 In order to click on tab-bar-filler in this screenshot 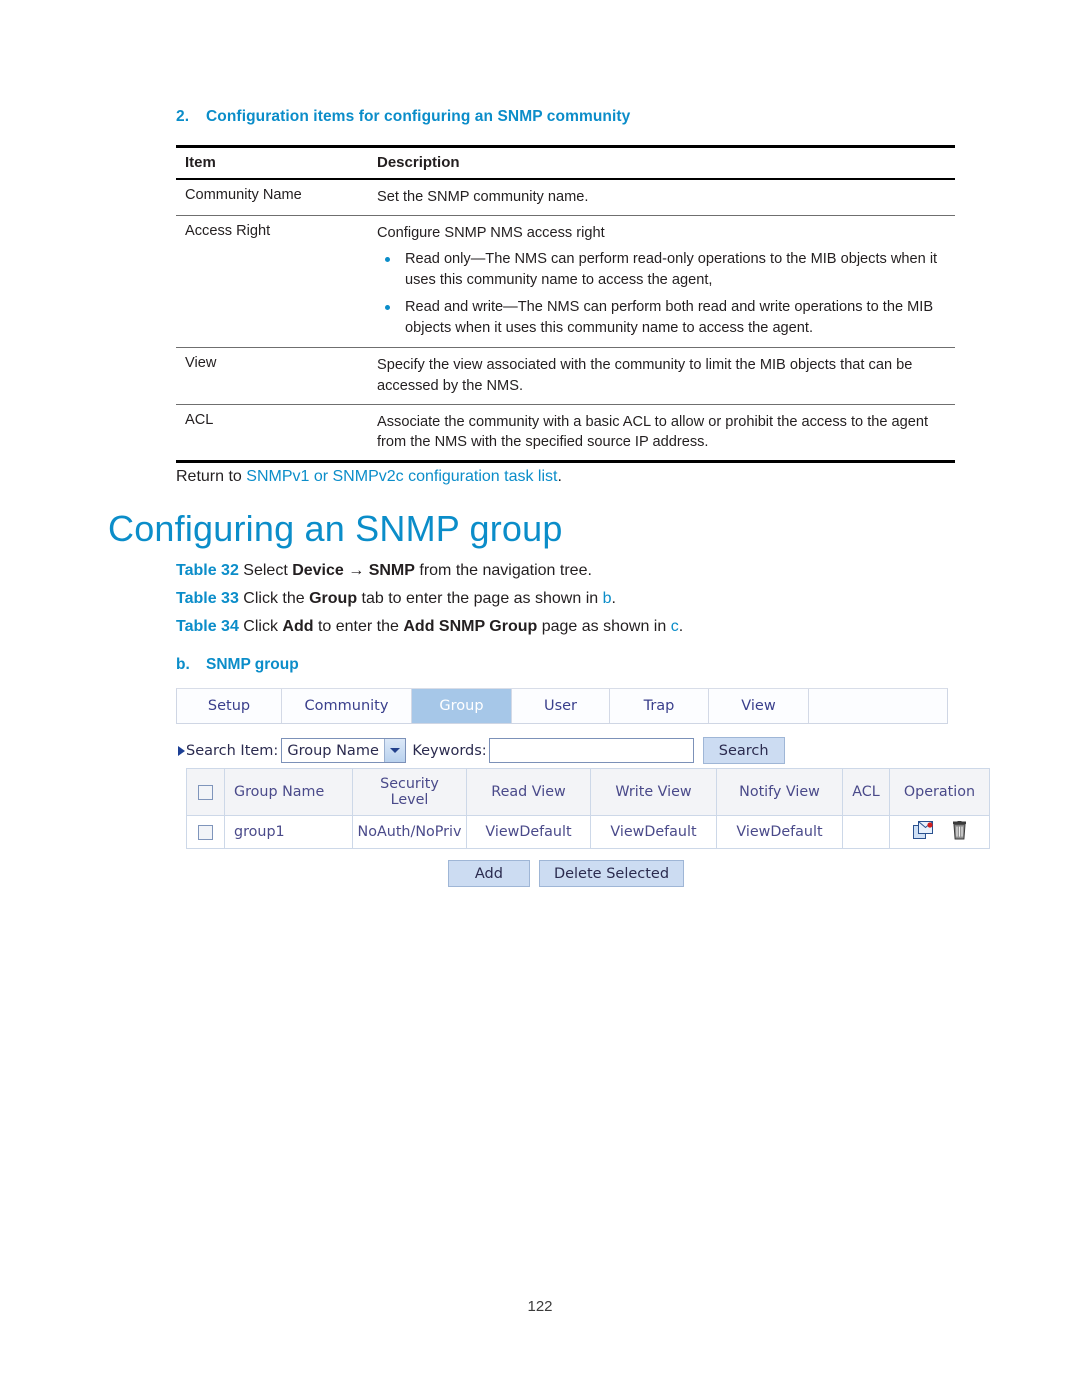, I will do `click(878, 706)`.